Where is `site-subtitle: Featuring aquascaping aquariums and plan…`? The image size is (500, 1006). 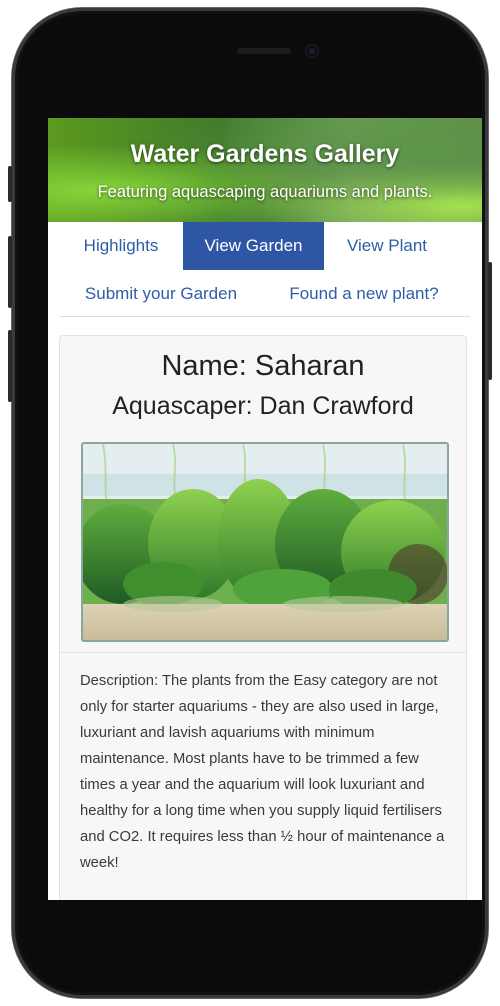 site-subtitle: Featuring aquascaping aquariums and plan… is located at coordinates (265, 192).